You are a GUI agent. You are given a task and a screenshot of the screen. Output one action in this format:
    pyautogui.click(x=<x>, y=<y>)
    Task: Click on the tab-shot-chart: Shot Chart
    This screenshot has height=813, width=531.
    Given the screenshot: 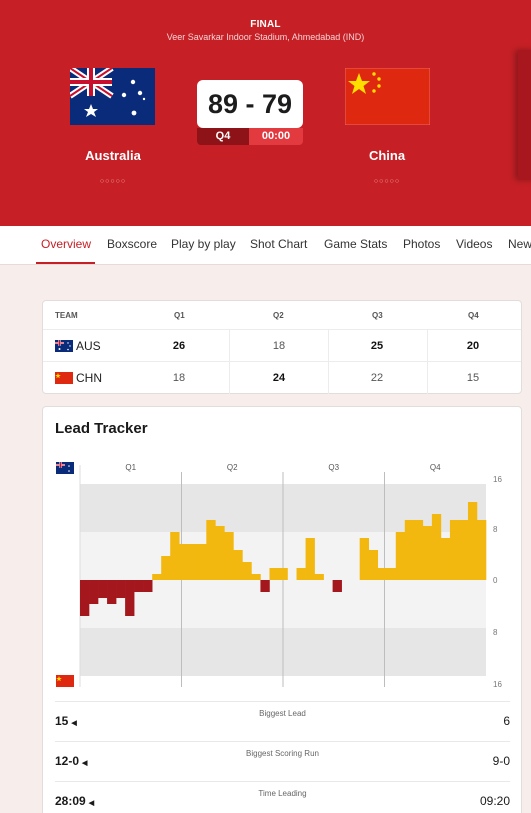 What is the action you would take?
    pyautogui.click(x=278, y=244)
    